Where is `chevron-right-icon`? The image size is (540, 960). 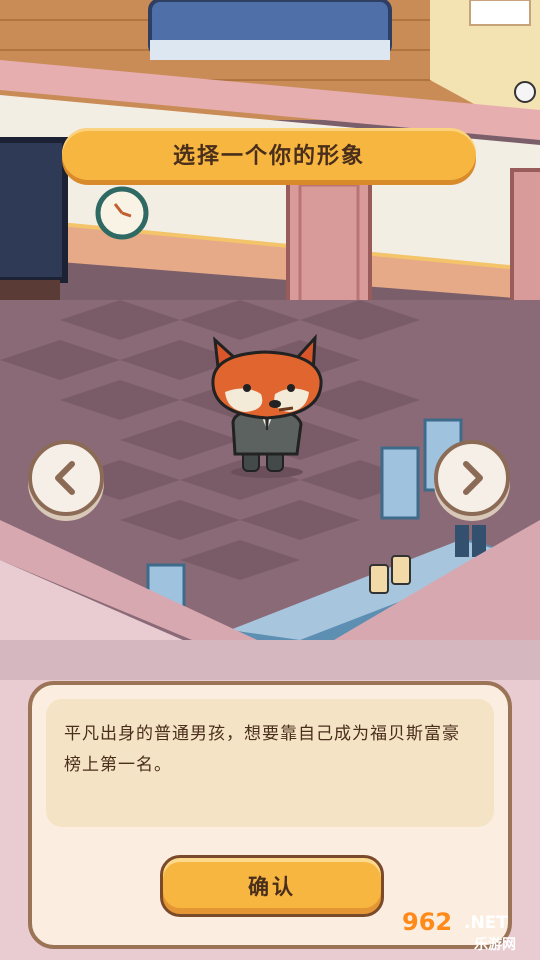 chevron-right-icon is located at coordinates (473, 478).